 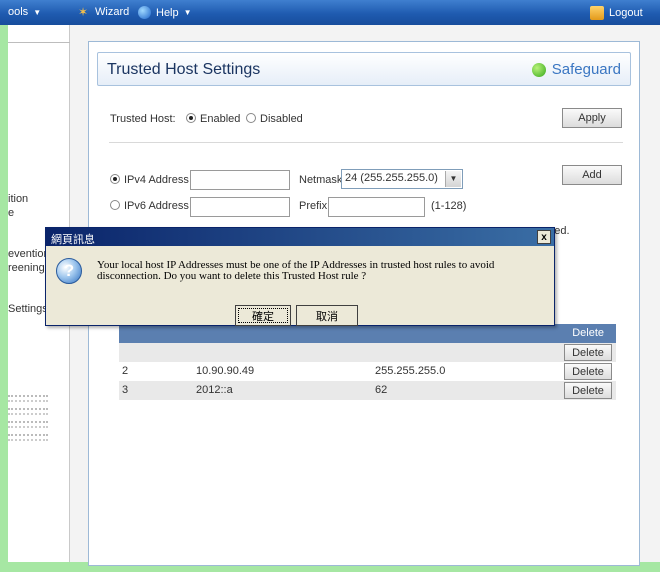 What do you see at coordinates (156, 180) in the screenshot?
I see `ipv4-label: IPv4 Address` at bounding box center [156, 180].